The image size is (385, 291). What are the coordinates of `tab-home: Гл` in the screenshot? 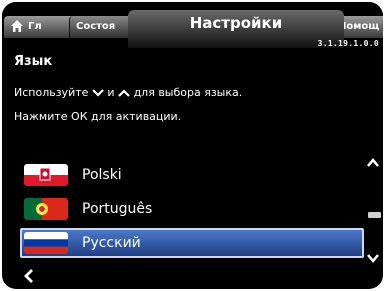 It's located at (41, 27).